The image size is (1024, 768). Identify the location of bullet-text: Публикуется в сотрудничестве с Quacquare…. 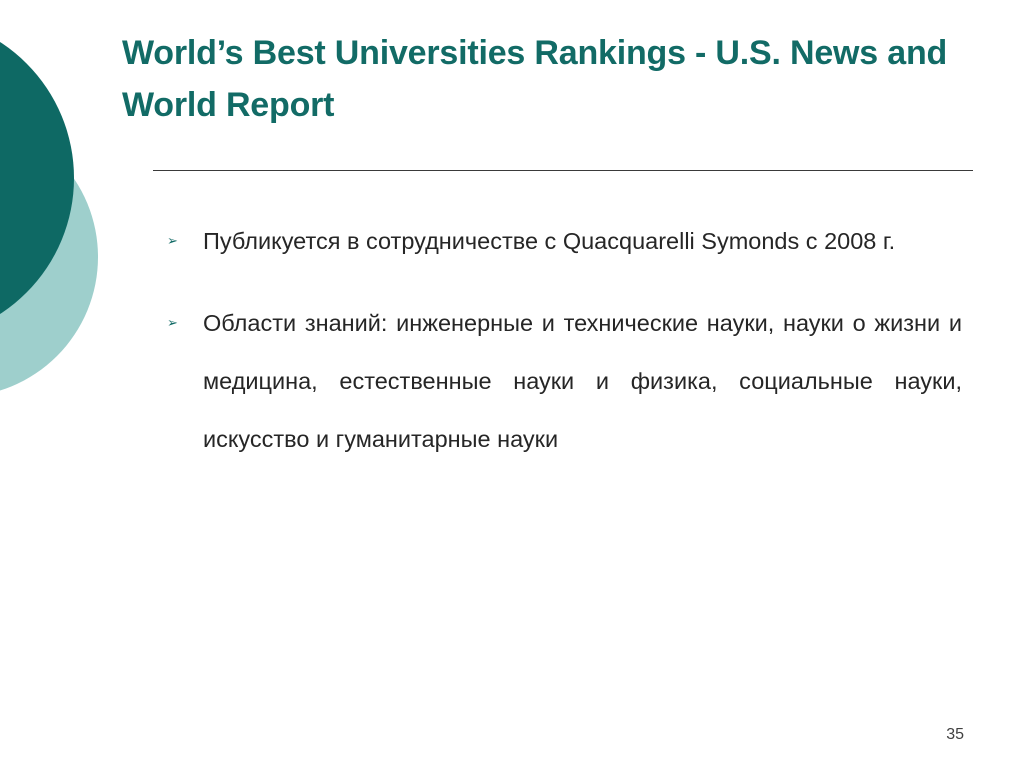
(549, 241).